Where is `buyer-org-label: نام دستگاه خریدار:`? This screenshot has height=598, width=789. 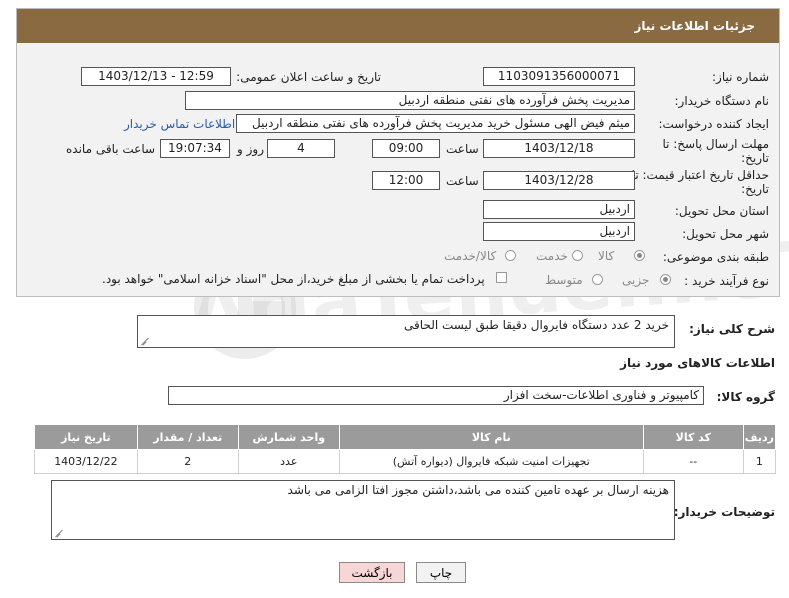 buyer-org-label: نام دستگاه خریدار: is located at coordinates (722, 101).